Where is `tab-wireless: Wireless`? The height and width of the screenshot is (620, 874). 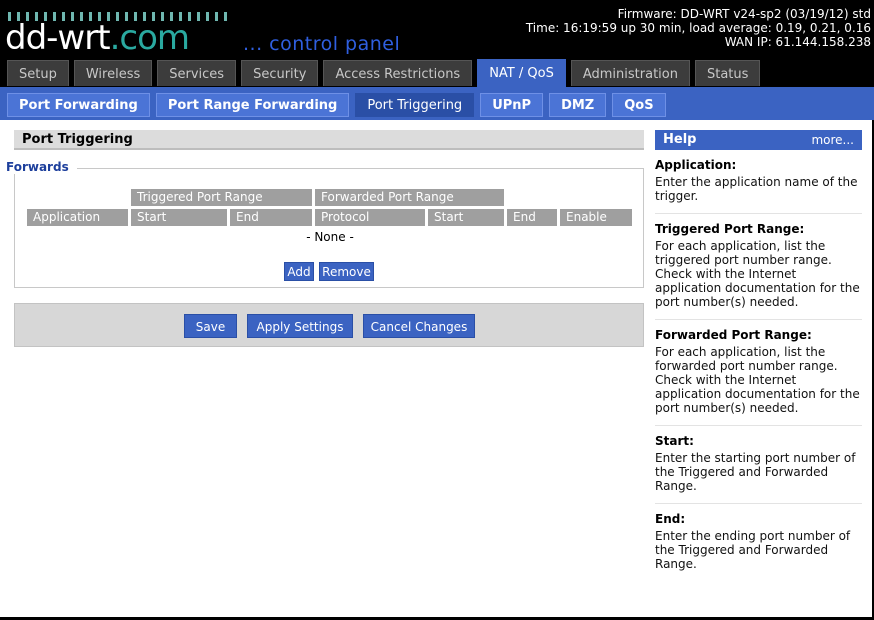
tab-wireless: Wireless is located at coordinates (113, 73).